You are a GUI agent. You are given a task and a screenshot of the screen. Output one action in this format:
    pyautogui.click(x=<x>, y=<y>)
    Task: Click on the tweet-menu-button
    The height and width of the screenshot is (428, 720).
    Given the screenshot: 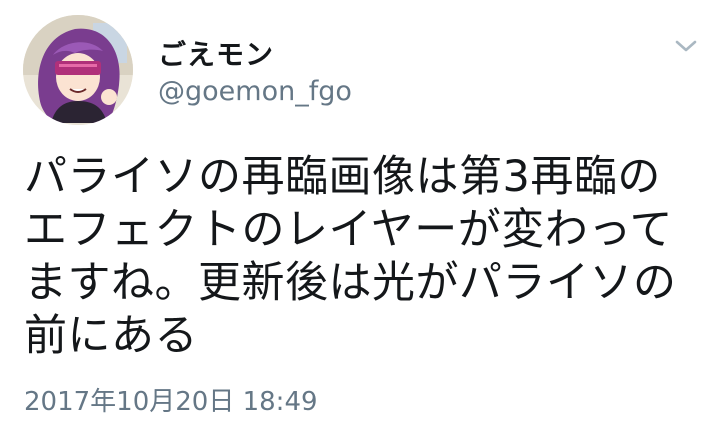 What is the action you would take?
    pyautogui.click(x=686, y=46)
    